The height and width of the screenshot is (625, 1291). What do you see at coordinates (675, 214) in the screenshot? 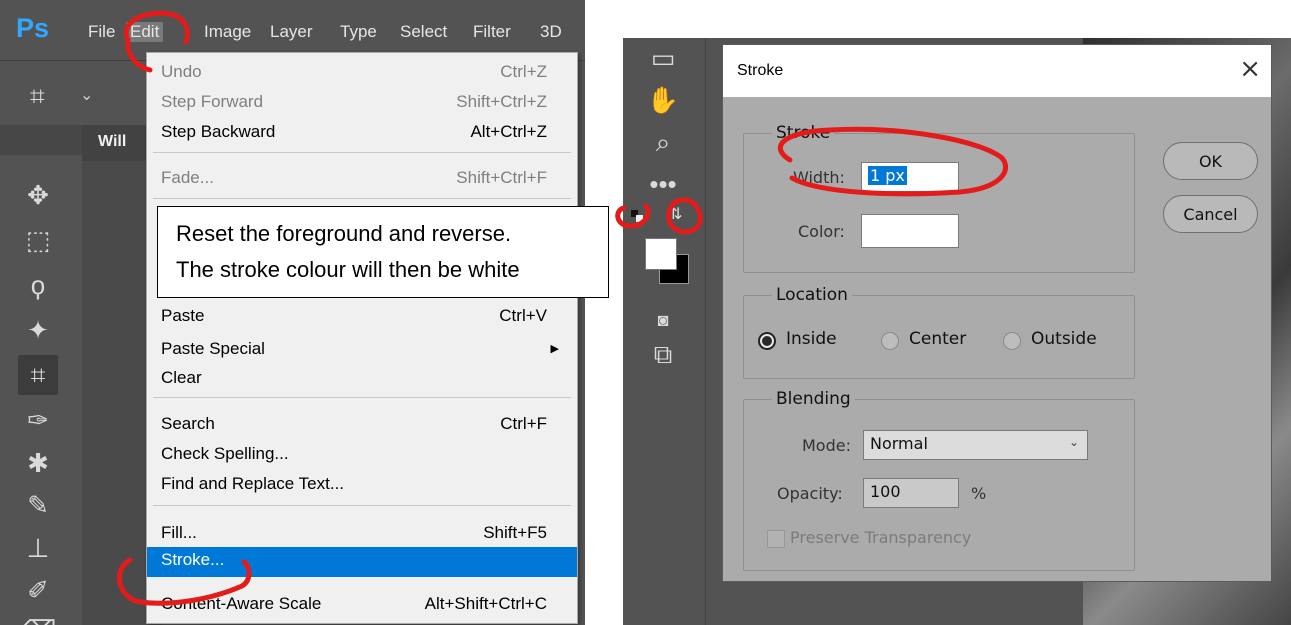
I see `swap-colors-icon: ⇅` at bounding box center [675, 214].